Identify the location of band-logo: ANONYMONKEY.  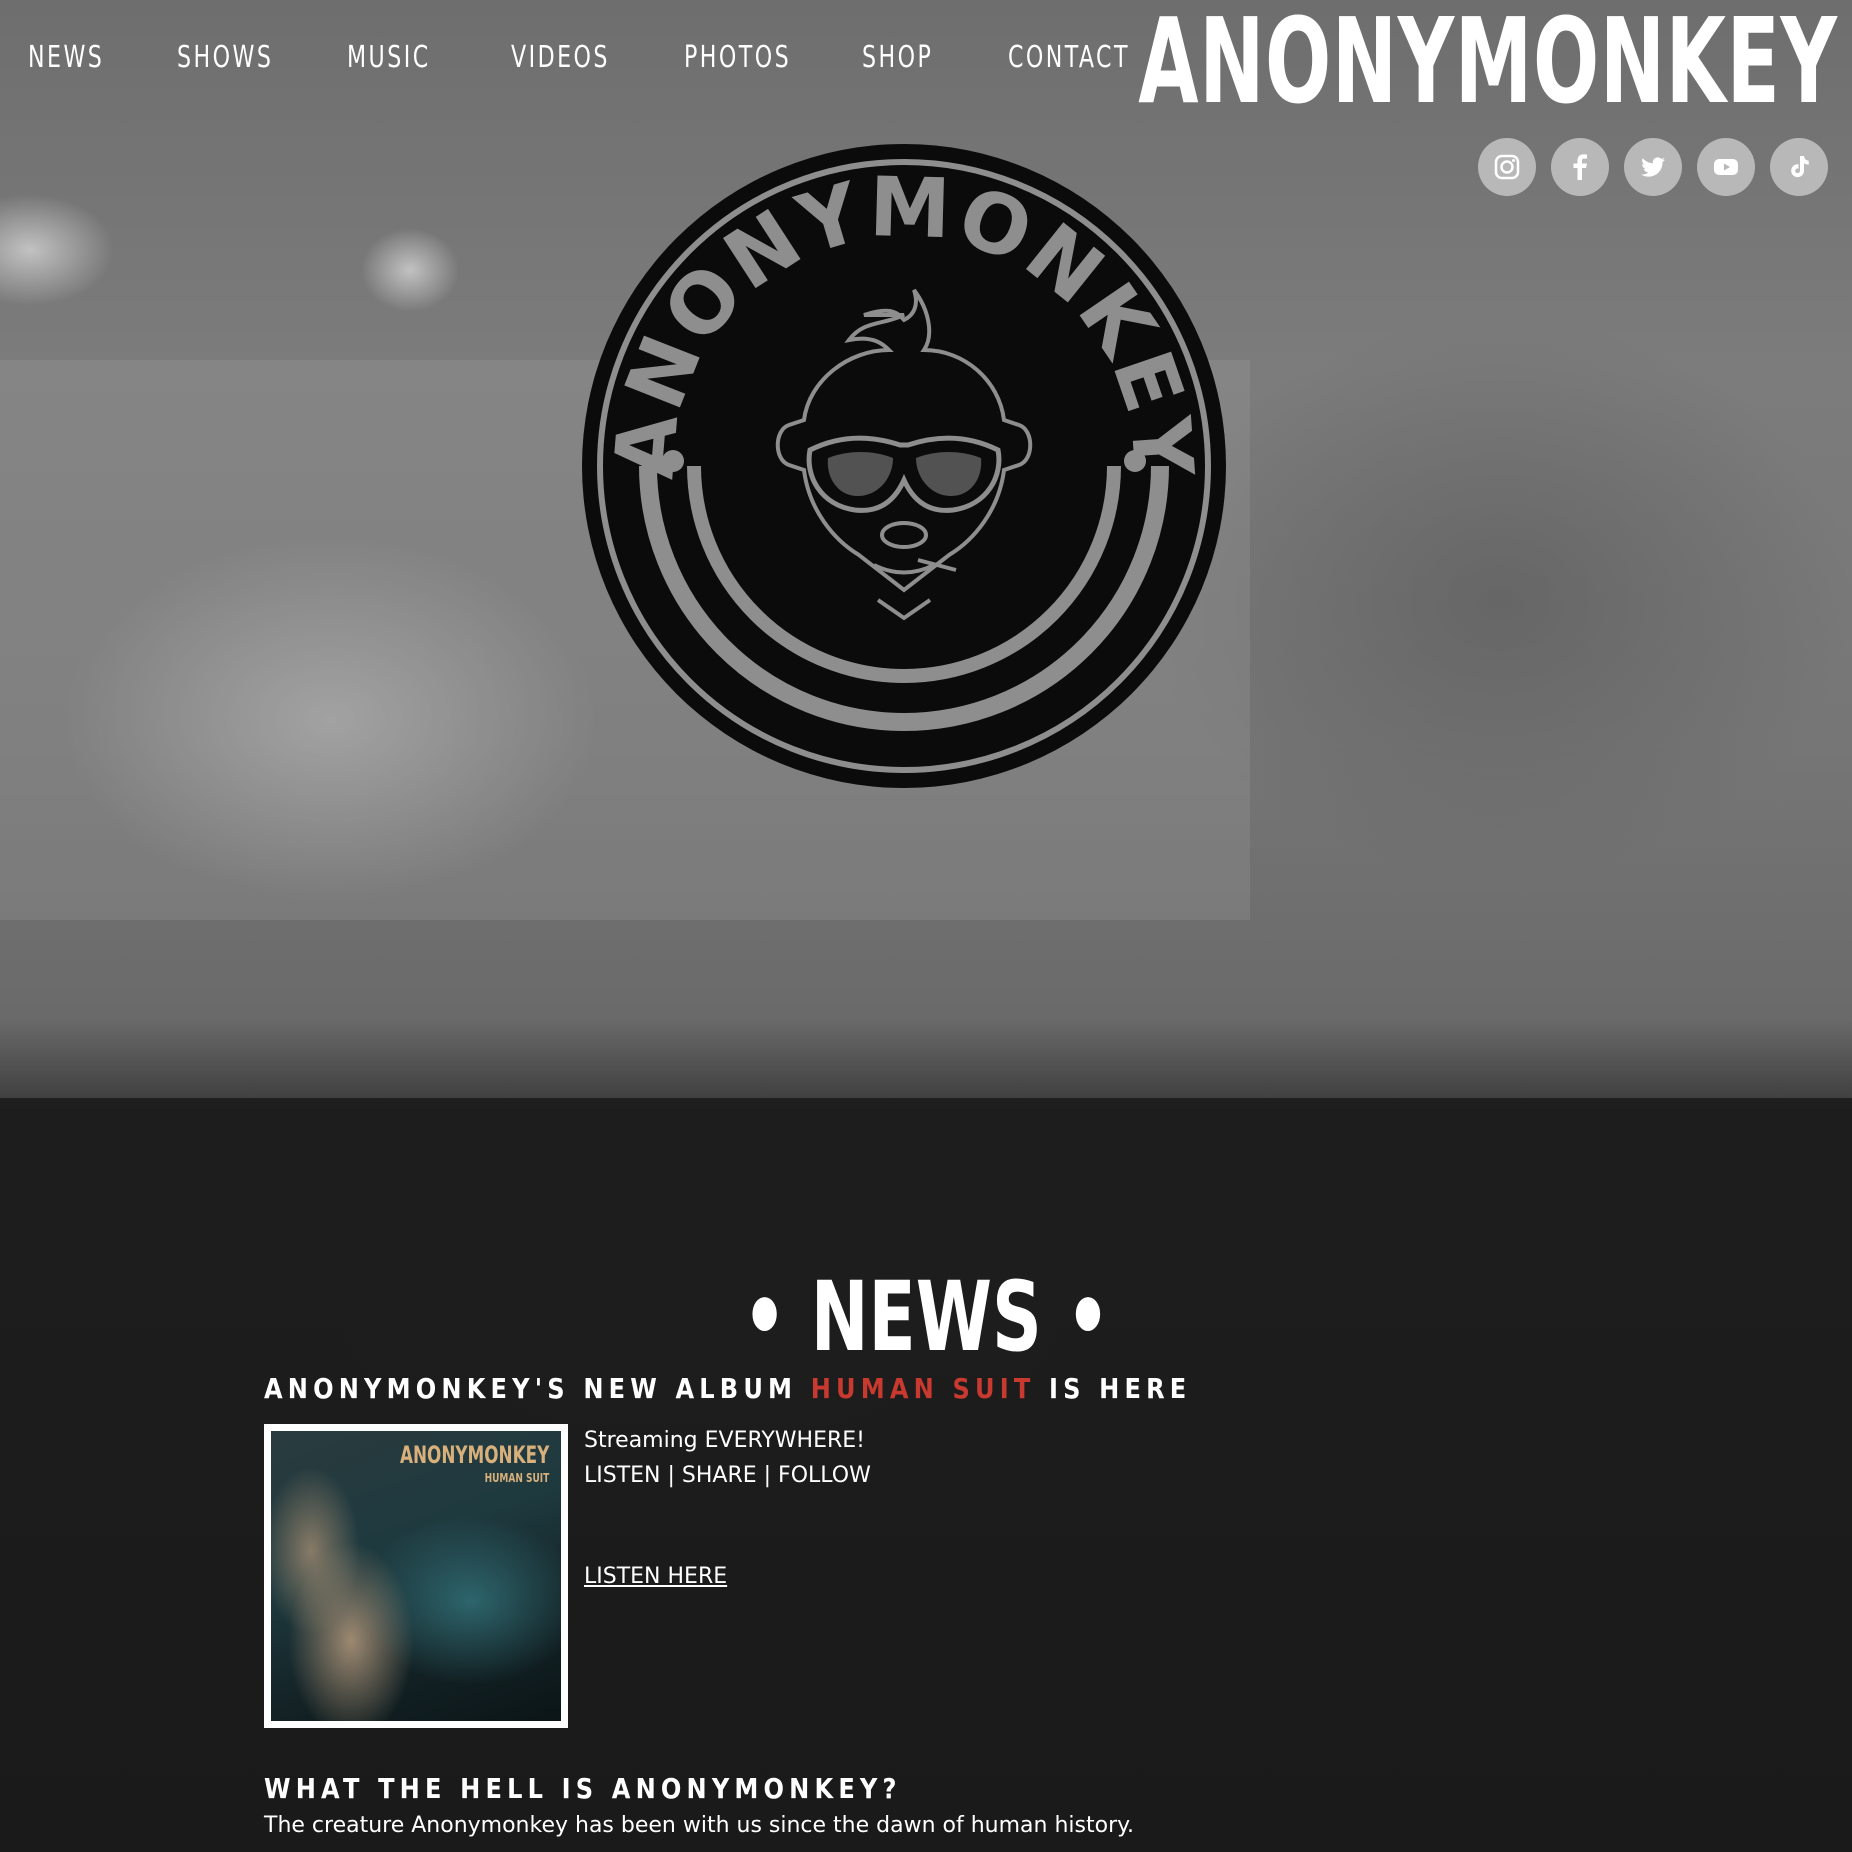
(904, 466).